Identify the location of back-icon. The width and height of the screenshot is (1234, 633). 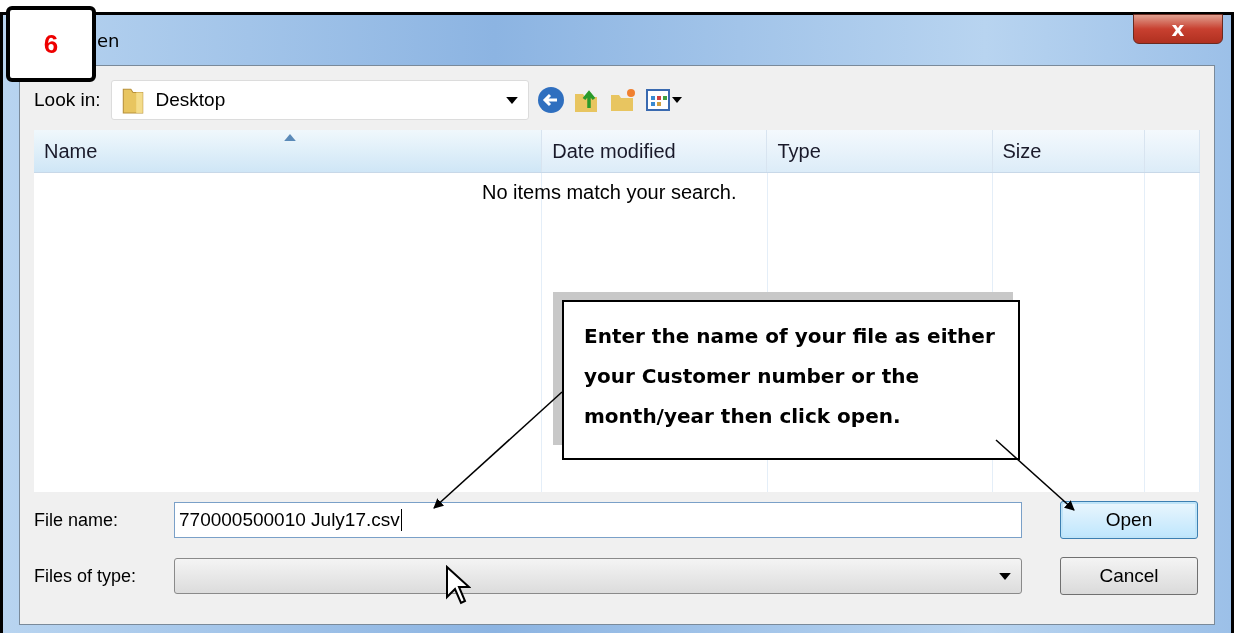
(550, 100).